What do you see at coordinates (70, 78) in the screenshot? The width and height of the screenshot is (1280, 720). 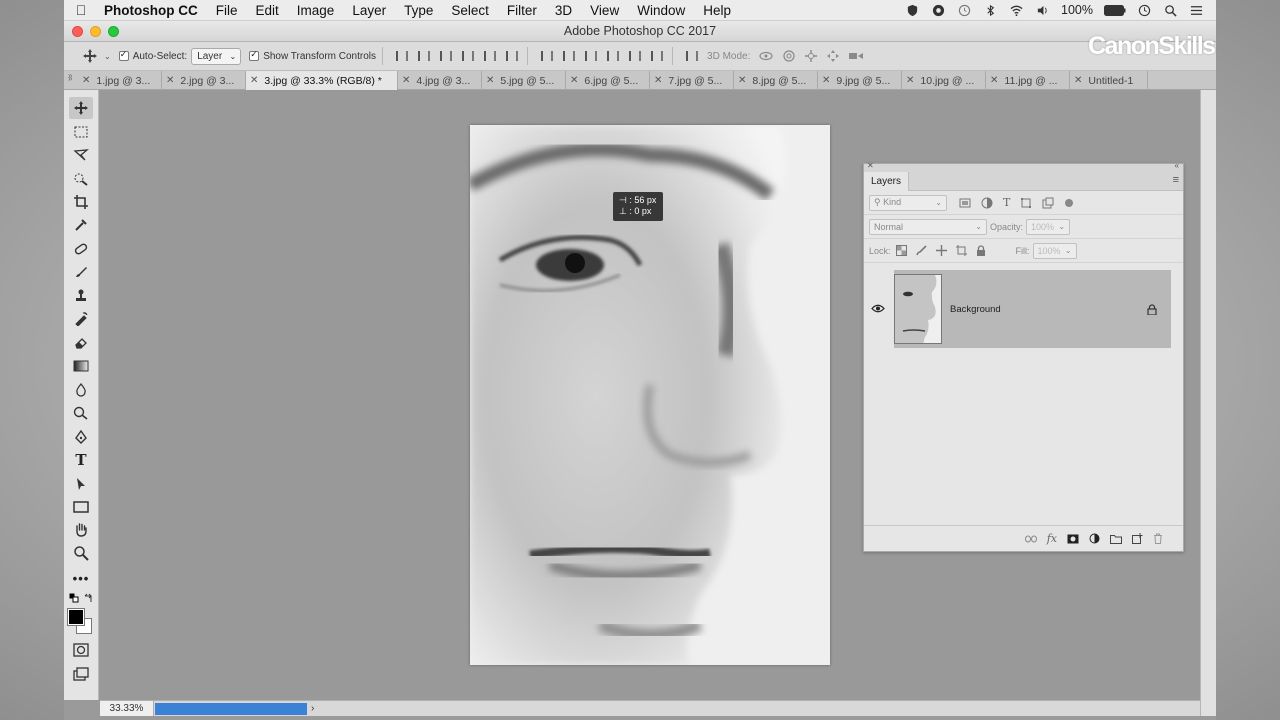 I see `tools-collapse-icon: »` at bounding box center [70, 78].